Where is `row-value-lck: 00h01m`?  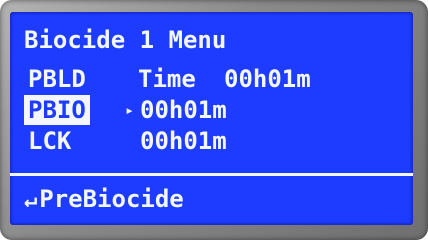 row-value-lck: 00h01m is located at coordinates (183, 141).